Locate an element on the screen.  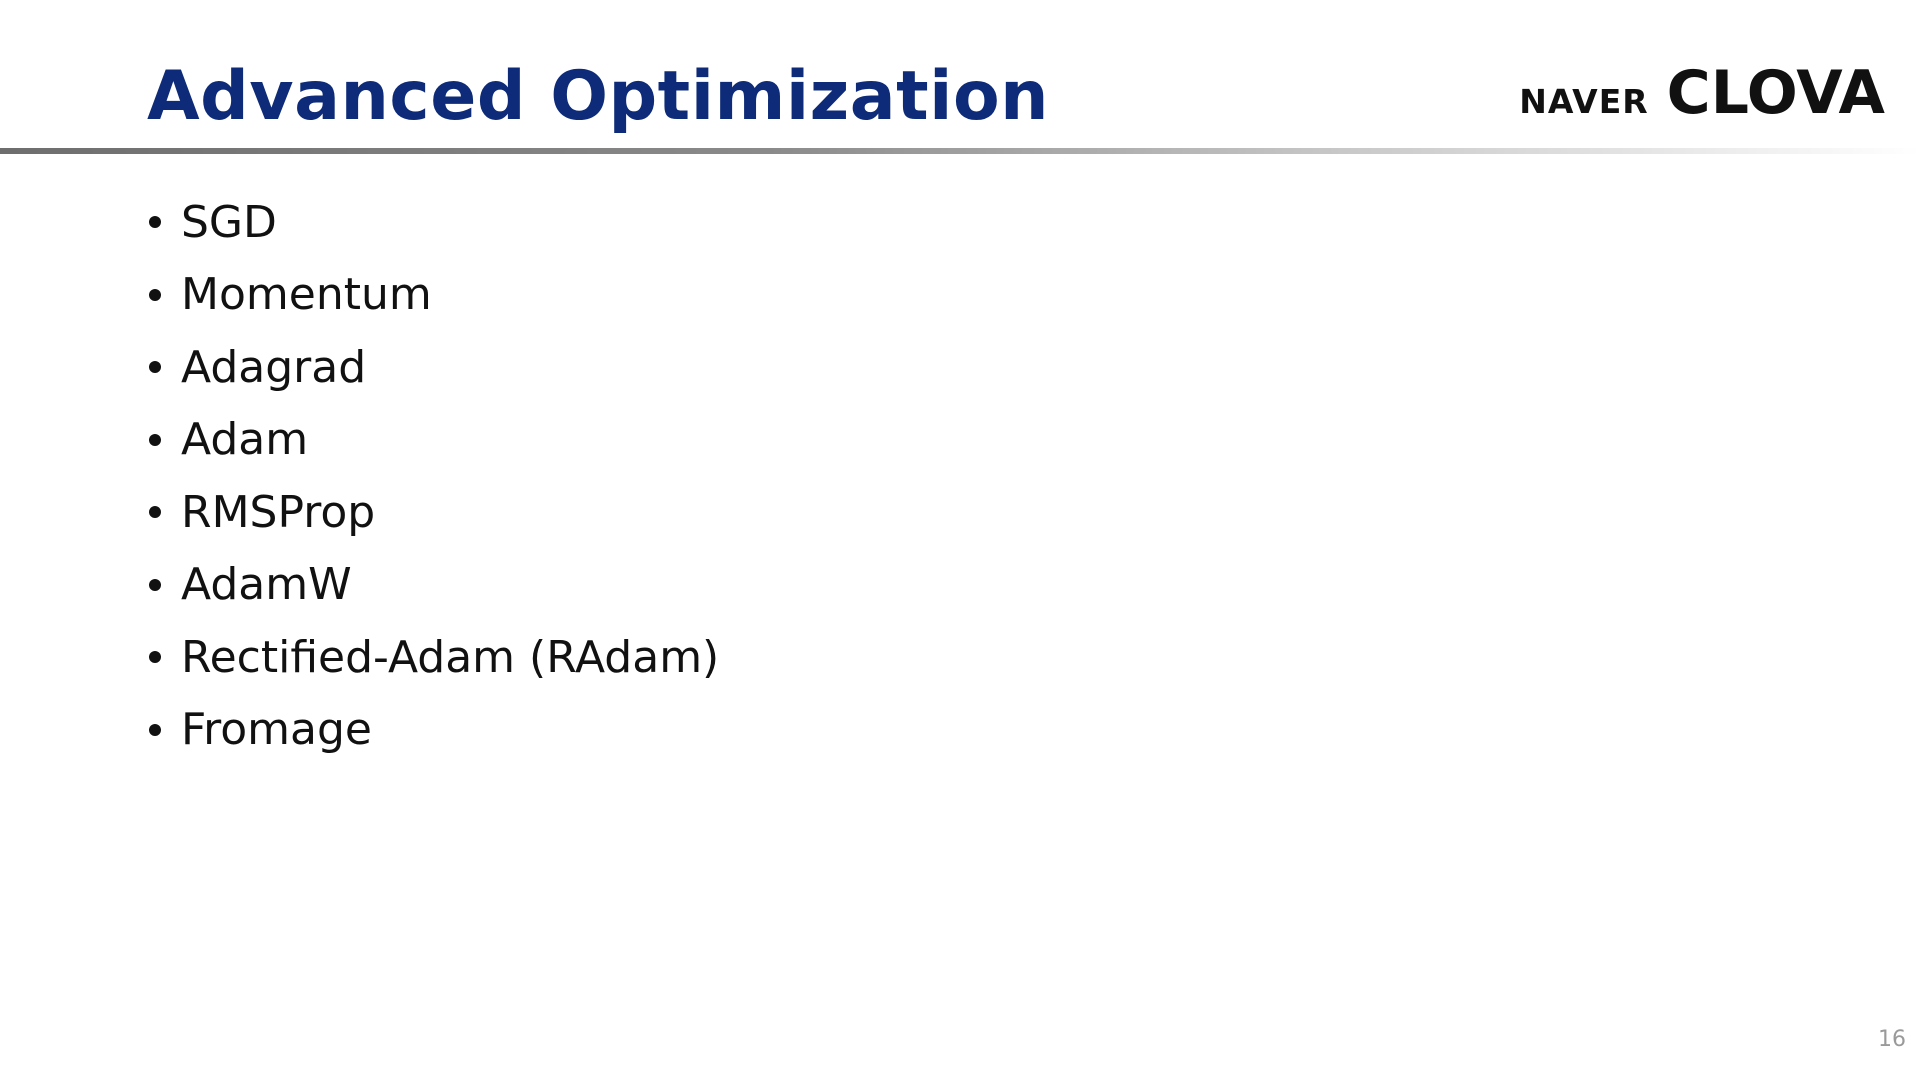
list-item-label: Adam is located at coordinates (245, 440).